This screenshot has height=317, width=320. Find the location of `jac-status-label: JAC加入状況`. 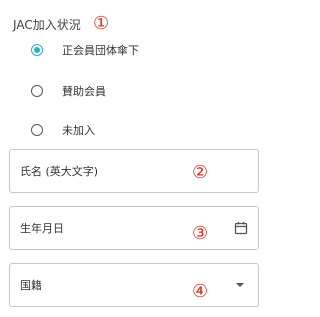

jac-status-label: JAC加入状況 is located at coordinates (47, 25).